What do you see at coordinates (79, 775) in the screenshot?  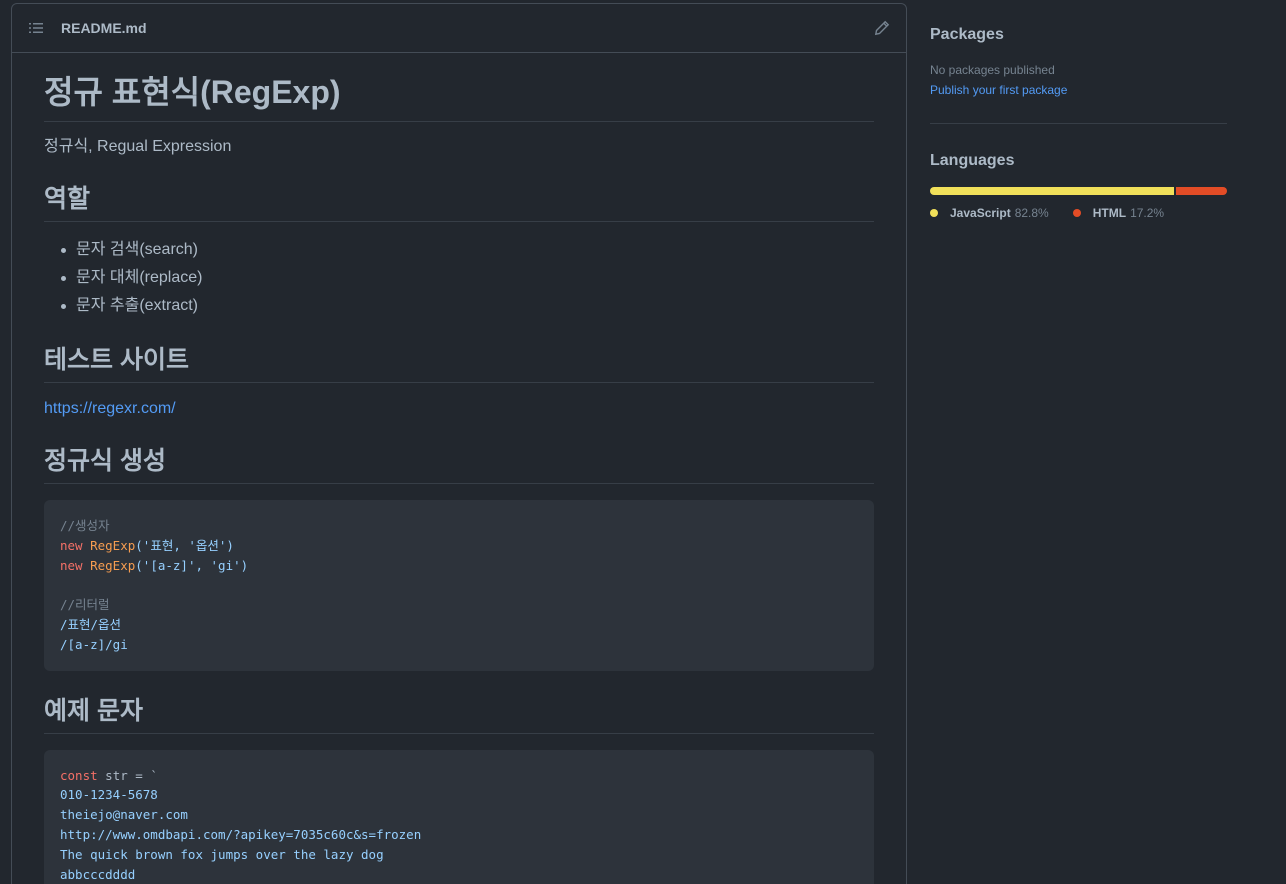 I see `code-keyword: const` at bounding box center [79, 775].